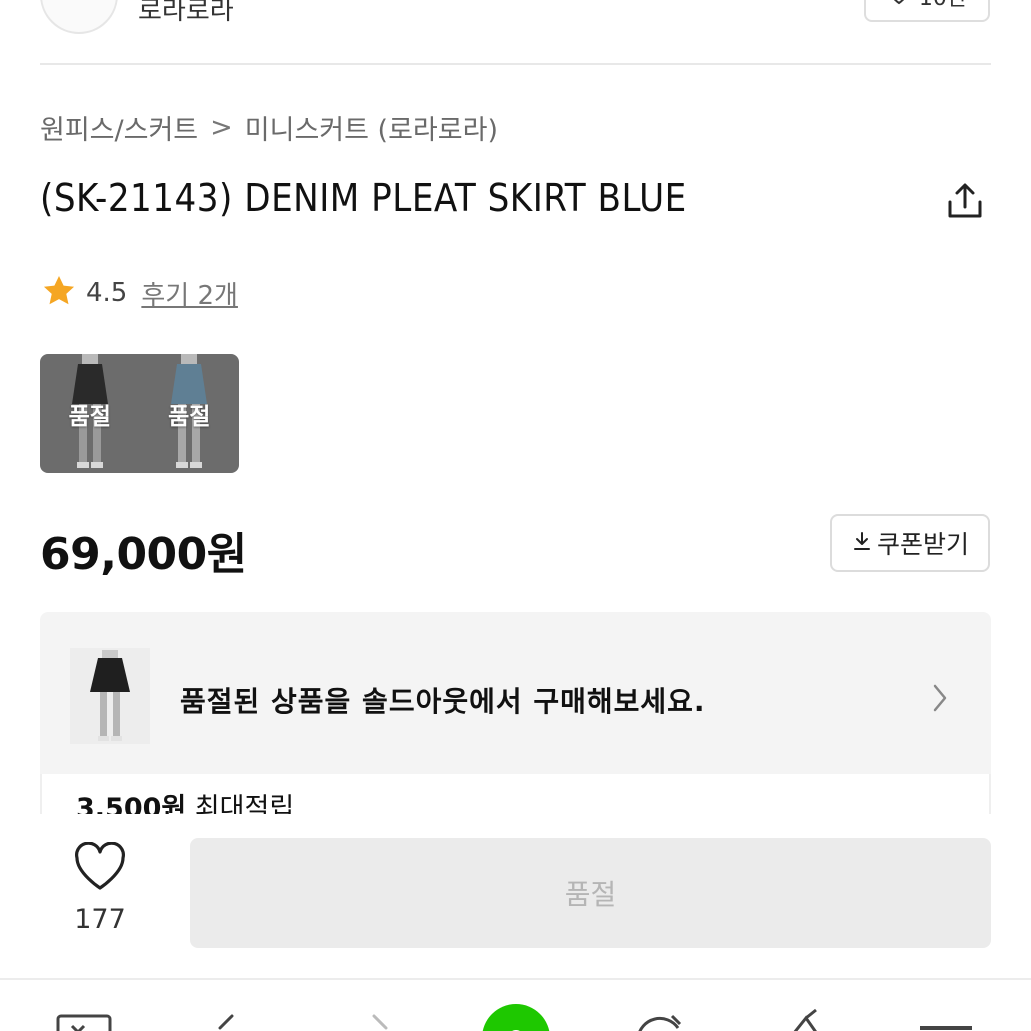 This screenshot has width=1031, height=1031. What do you see at coordinates (110, 696) in the screenshot?
I see `banner-thumbnail` at bounding box center [110, 696].